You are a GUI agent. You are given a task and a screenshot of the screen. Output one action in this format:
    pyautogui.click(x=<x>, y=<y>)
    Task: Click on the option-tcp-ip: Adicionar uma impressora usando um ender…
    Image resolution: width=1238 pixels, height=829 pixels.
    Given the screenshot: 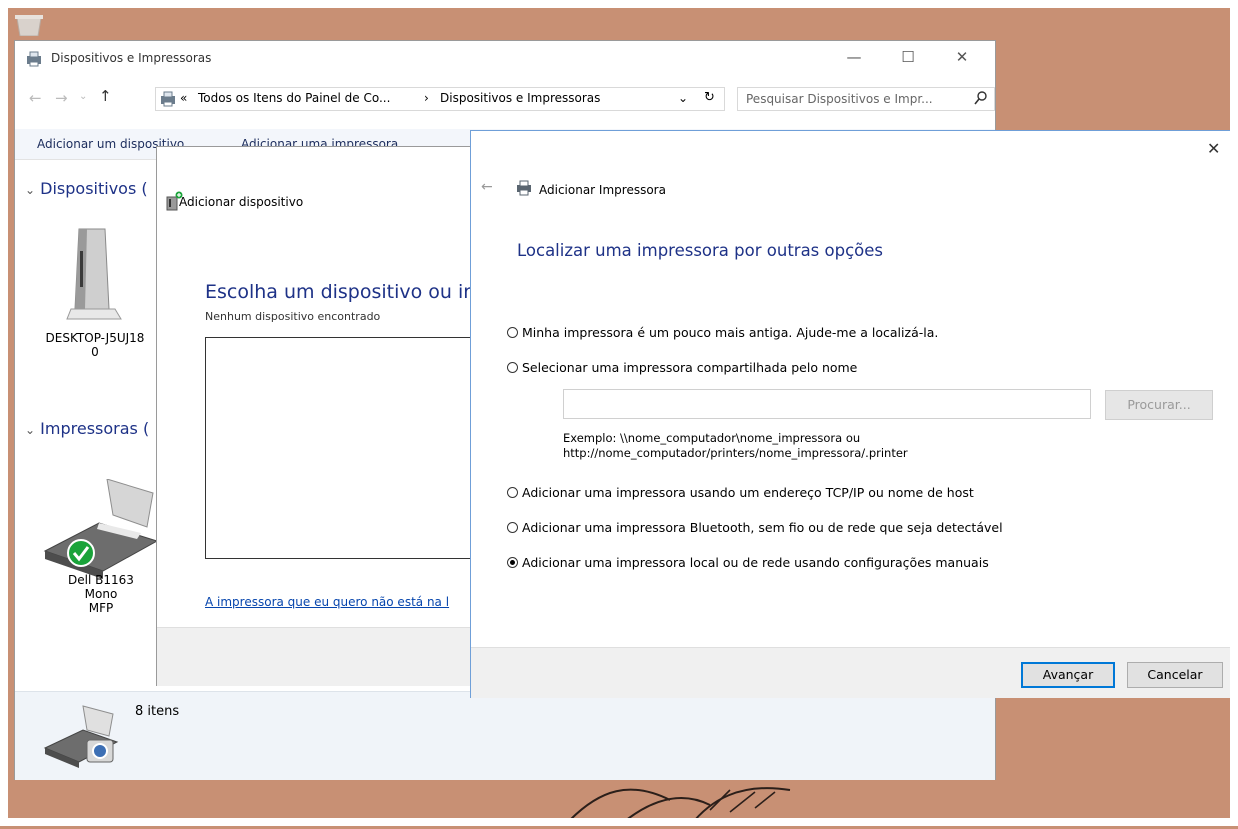 What is the action you would take?
    pyautogui.click(x=740, y=492)
    